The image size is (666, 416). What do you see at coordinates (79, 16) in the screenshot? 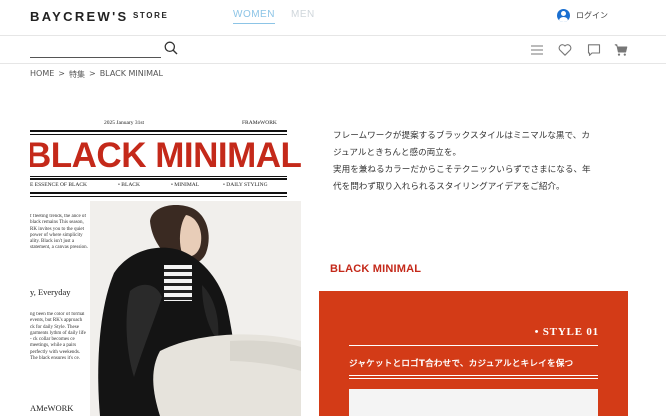
I see `site-logo: BAYCREW'S` at bounding box center [79, 16].